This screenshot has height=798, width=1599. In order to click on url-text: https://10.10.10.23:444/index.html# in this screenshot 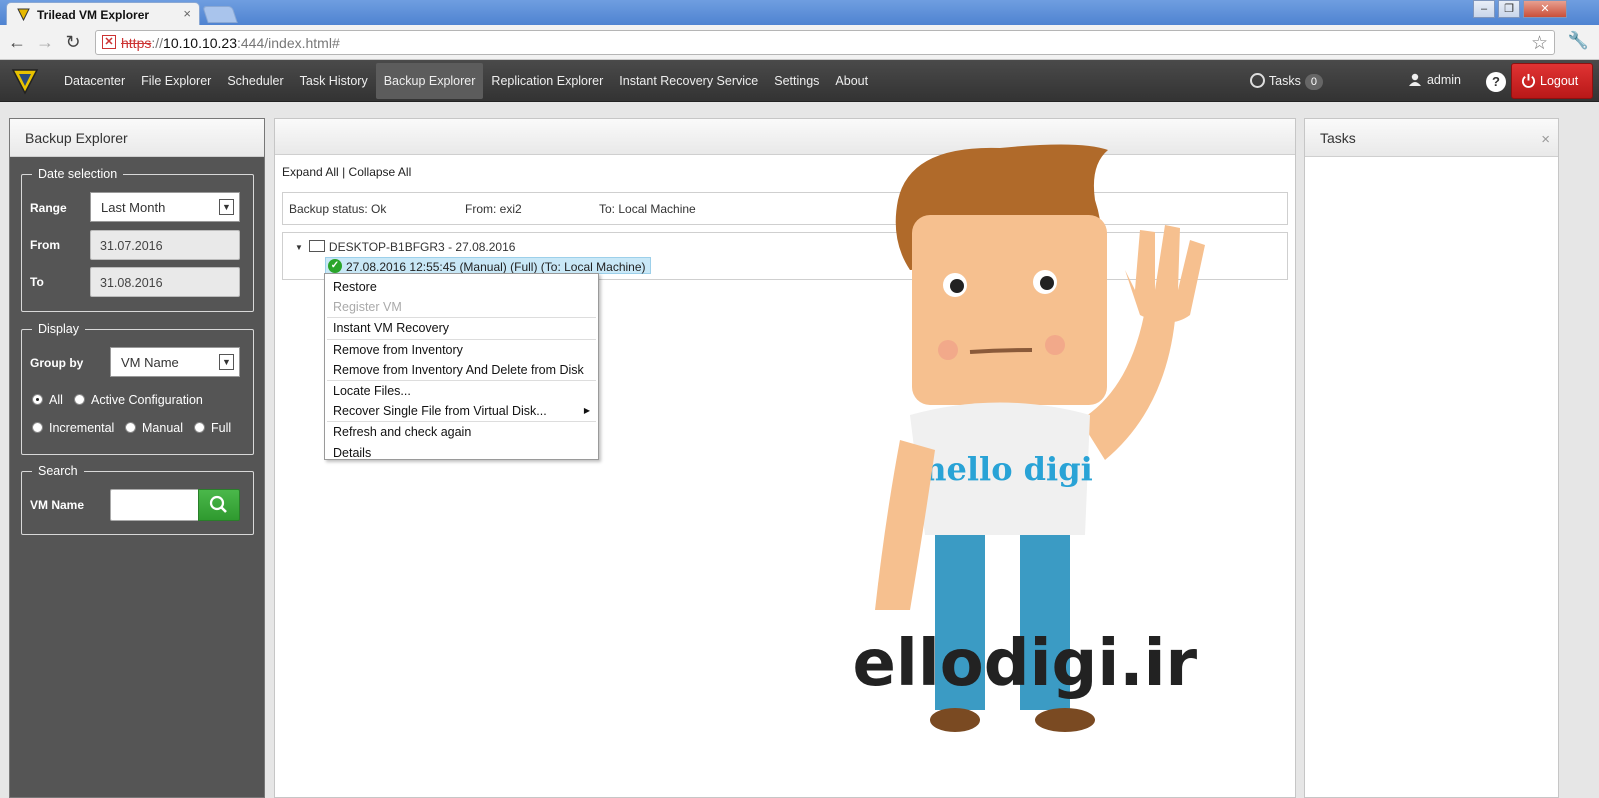, I will do `click(230, 43)`.